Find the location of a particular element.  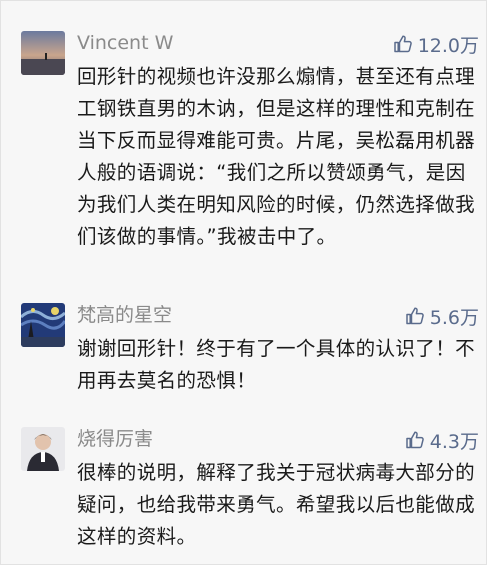

like-button: 4.3万 is located at coordinates (442, 440).